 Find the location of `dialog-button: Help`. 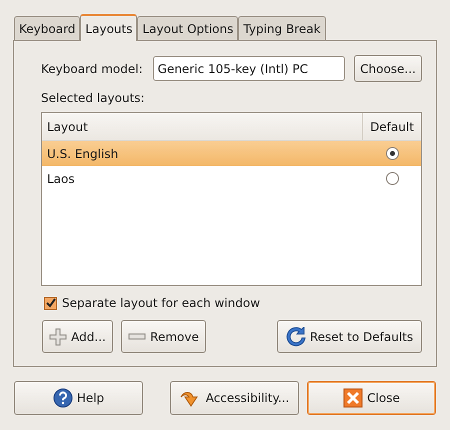

dialog-button: Help is located at coordinates (78, 398).